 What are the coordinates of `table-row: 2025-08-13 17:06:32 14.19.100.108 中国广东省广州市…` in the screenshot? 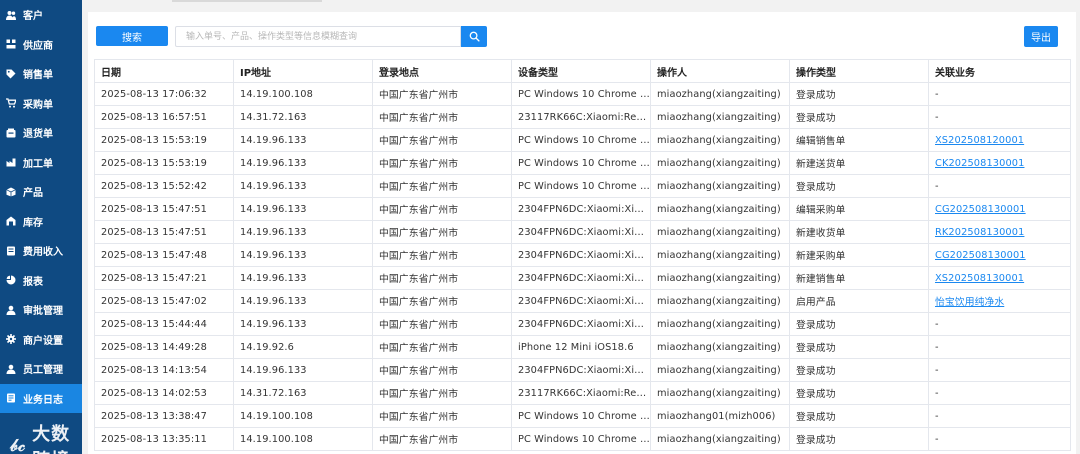 It's located at (582, 94).